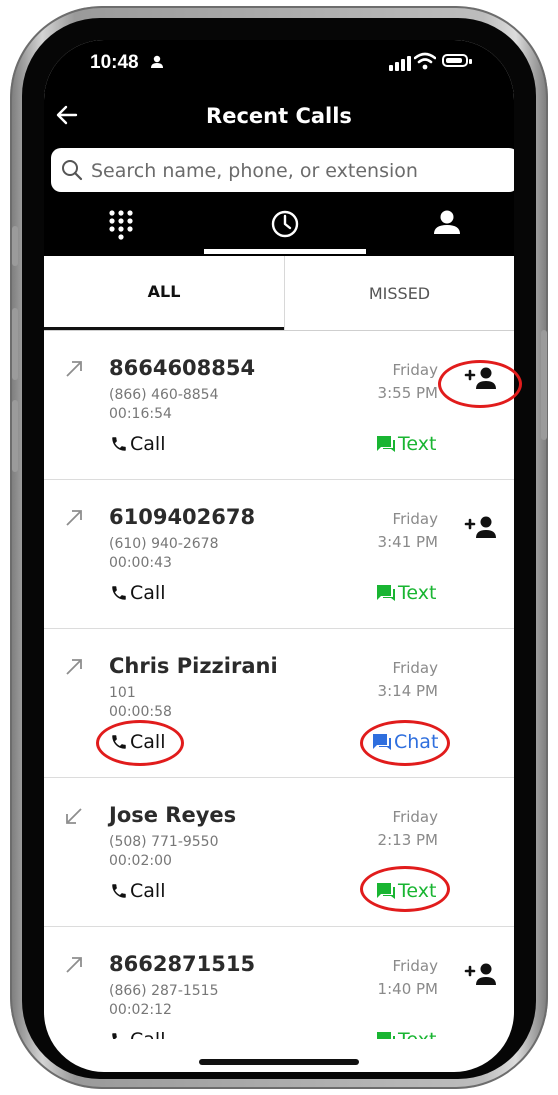 Image resolution: width=558 pixels, height=1095 pixels. I want to click on incoming-call-arrow-icon, so click(74, 816).